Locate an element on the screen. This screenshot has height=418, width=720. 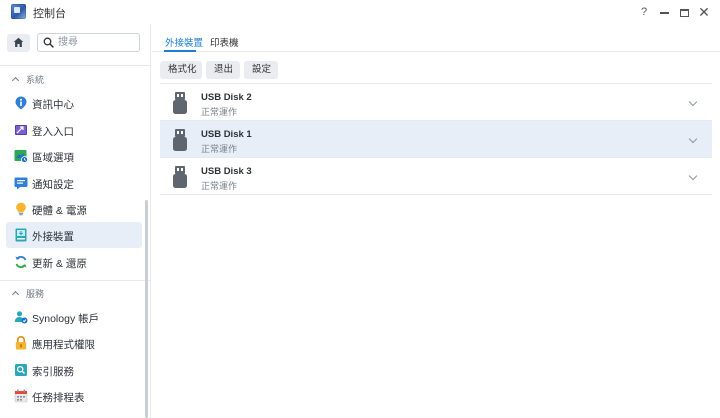
sidebar-item-task-scheduler: 任務排程表 is located at coordinates (74, 396).